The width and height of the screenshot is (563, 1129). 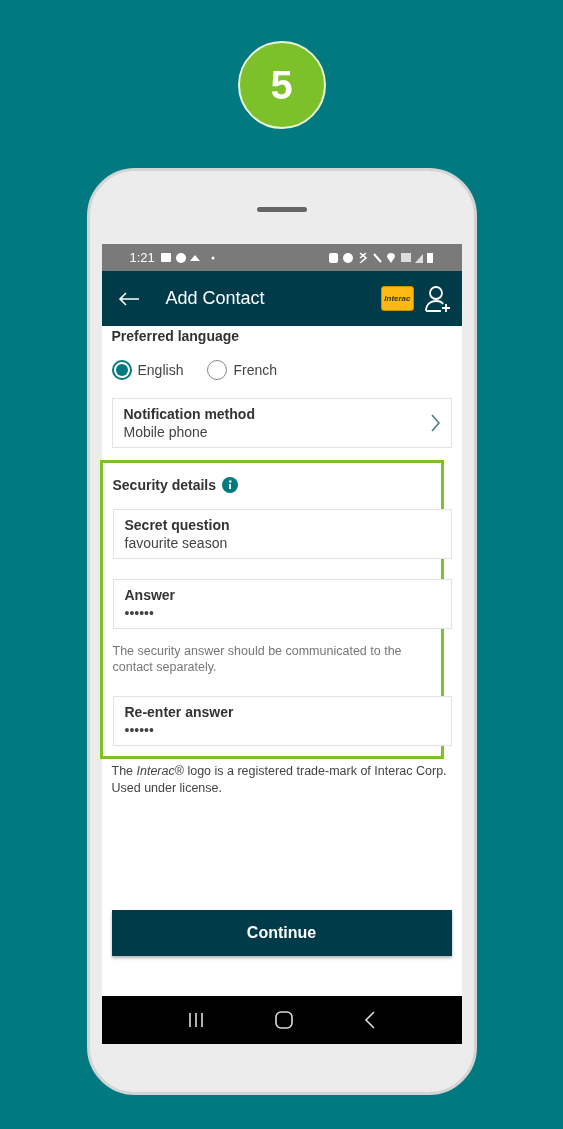 What do you see at coordinates (434, 423) in the screenshot?
I see `chevron-right-icon` at bounding box center [434, 423].